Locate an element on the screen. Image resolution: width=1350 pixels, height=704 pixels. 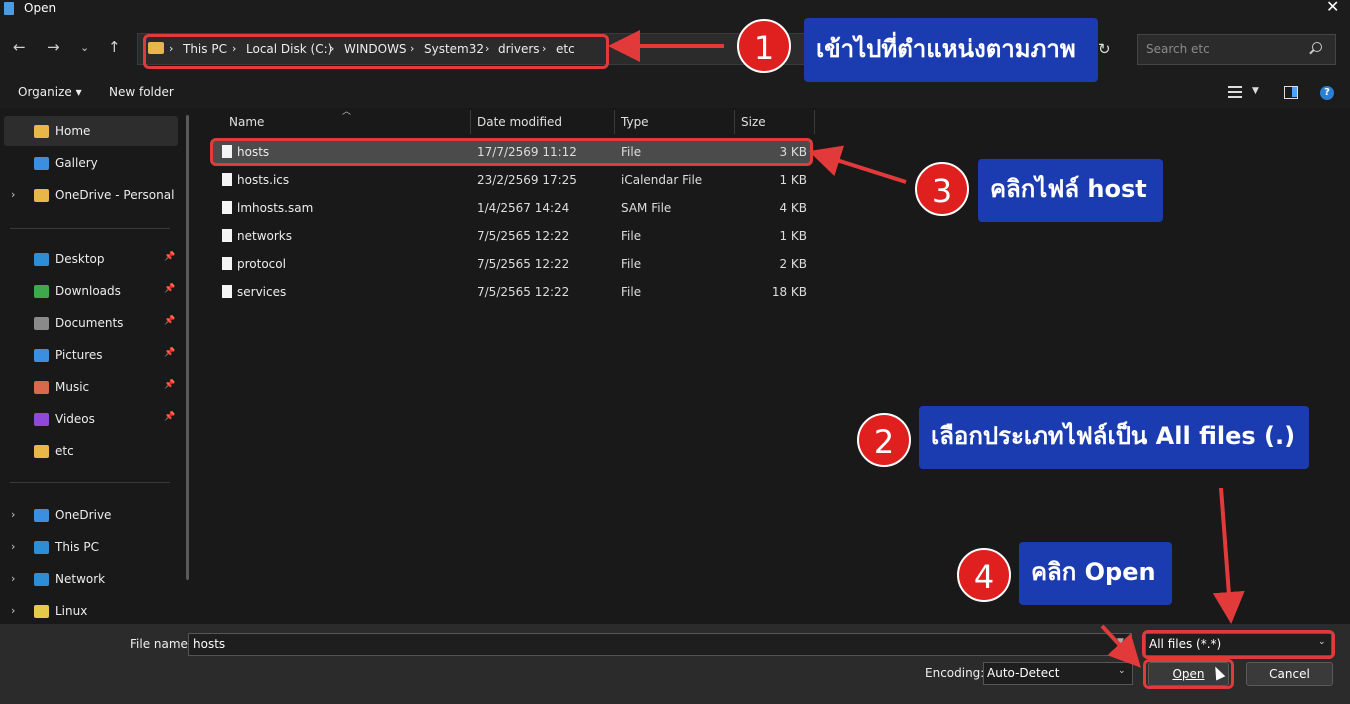
annotation-step-4: คลิก Open is located at coordinates (1095, 573).